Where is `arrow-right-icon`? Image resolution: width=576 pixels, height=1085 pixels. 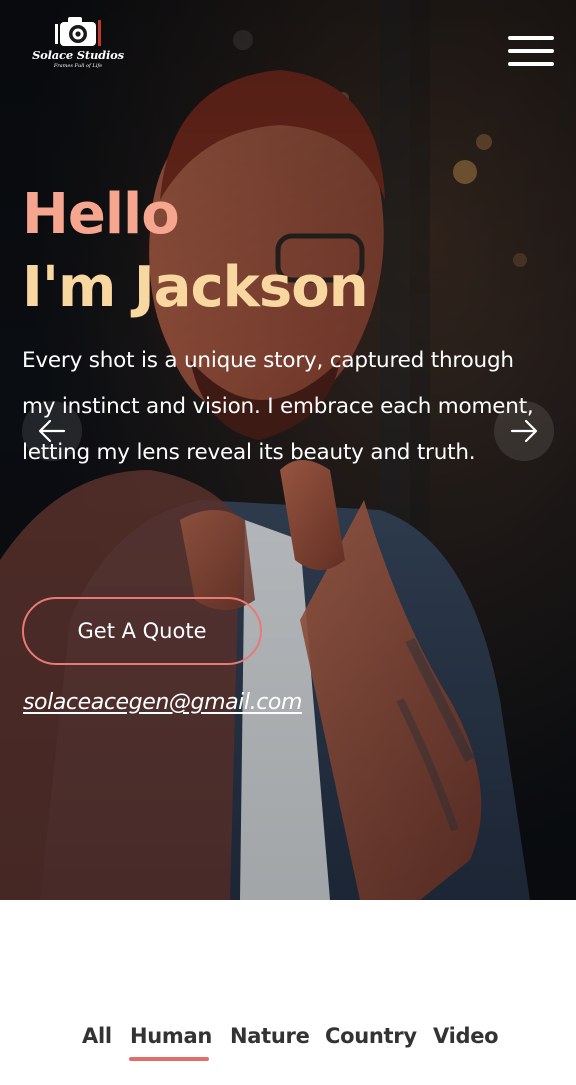 arrow-right-icon is located at coordinates (524, 431).